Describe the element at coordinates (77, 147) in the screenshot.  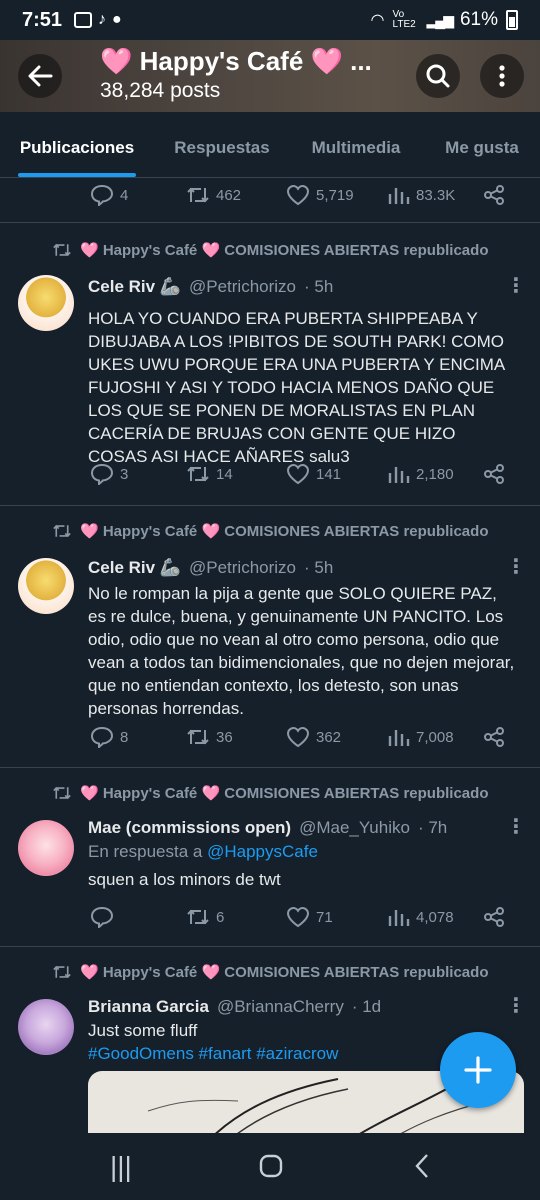
I see `tab-label: Publicaciones` at that location.